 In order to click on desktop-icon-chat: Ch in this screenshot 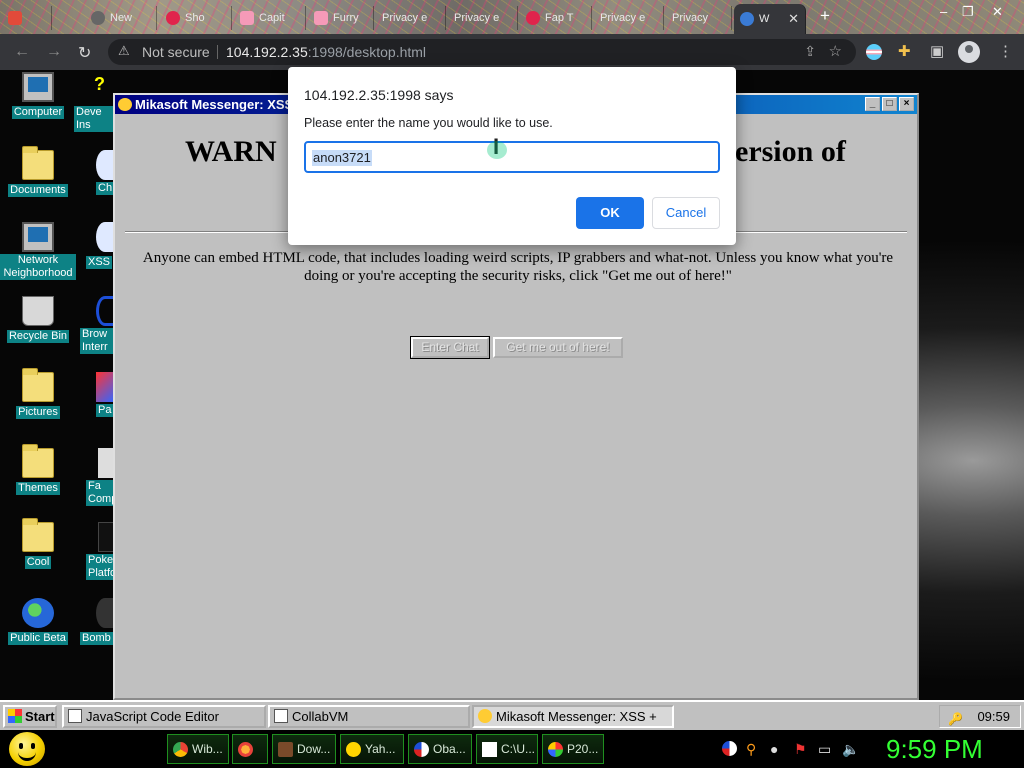, I will do `click(105, 172)`.